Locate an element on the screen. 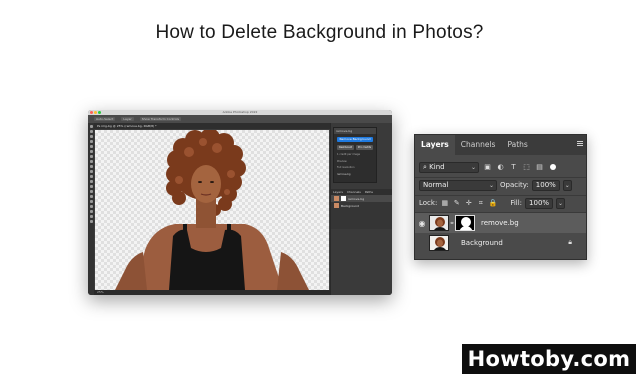 The image size is (639, 376). layer-name: Background is located at coordinates (482, 243).